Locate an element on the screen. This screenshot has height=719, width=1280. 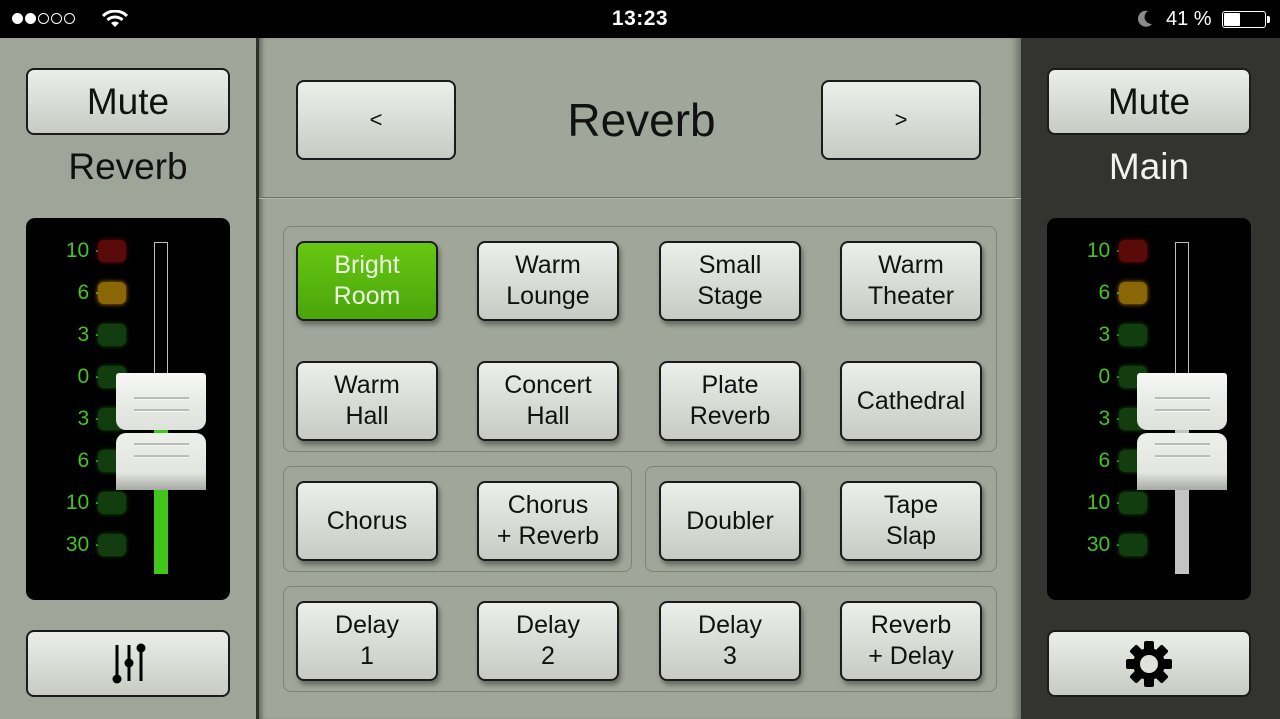
meter-scale-label: 30 - is located at coordinates (83, 544).